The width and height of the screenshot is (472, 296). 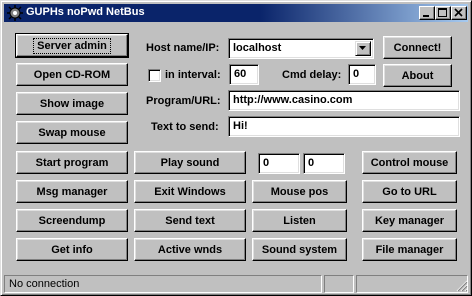 I want to click on start-program-button: Start program, so click(x=72, y=162).